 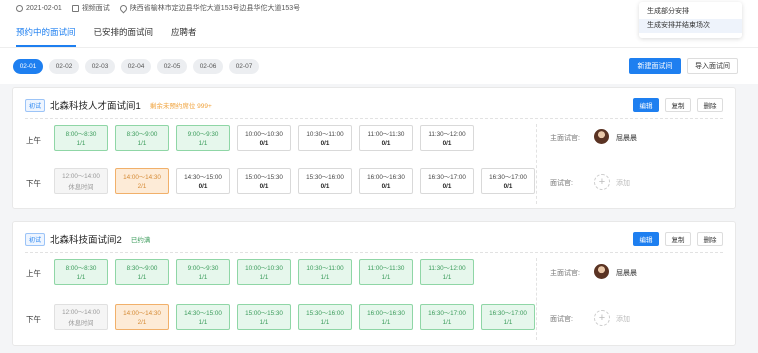 What do you see at coordinates (325, 272) in the screenshot?
I see `time-slot: 10:30～11:00 1/1` at bounding box center [325, 272].